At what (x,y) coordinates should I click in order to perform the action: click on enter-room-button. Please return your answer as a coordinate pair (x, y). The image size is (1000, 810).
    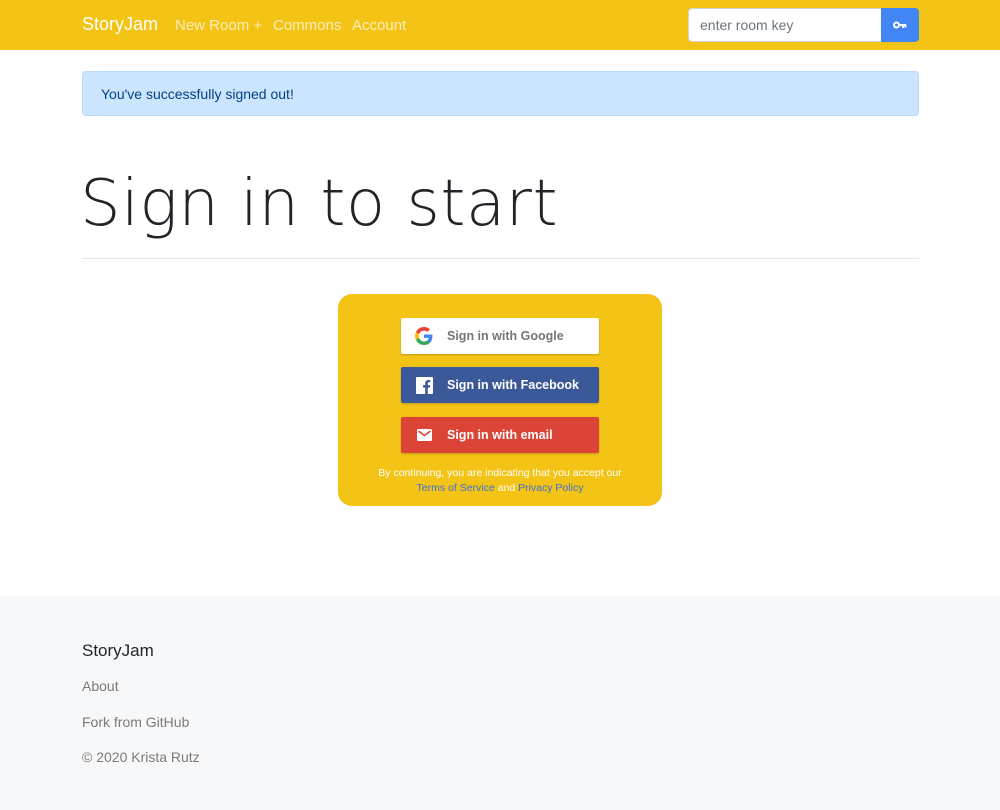
    Looking at the image, I should click on (900, 25).